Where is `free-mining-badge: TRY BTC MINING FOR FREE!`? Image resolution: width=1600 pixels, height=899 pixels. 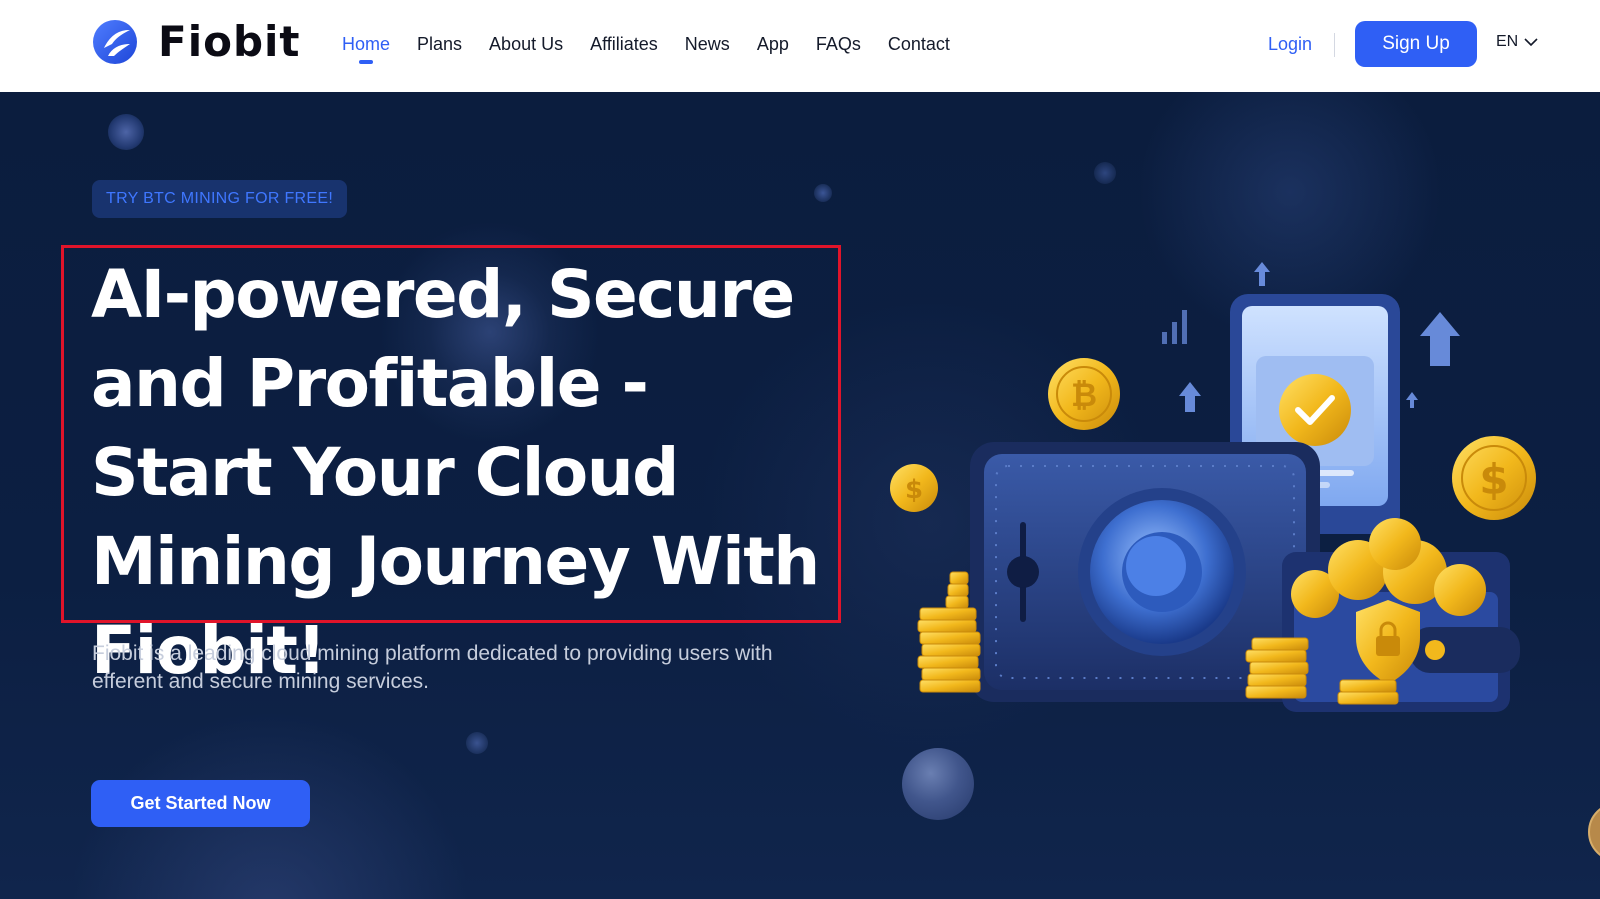 free-mining-badge: TRY BTC MINING FOR FREE! is located at coordinates (220, 199).